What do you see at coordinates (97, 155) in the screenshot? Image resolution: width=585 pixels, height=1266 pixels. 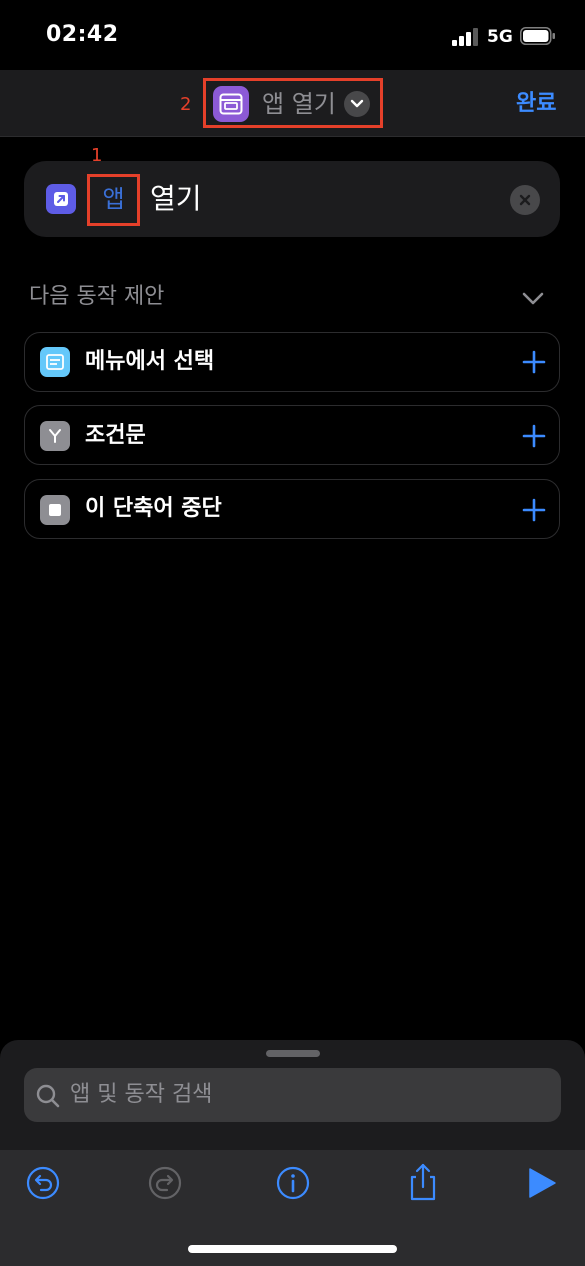 I see `annotation-marker-1: 1` at bounding box center [97, 155].